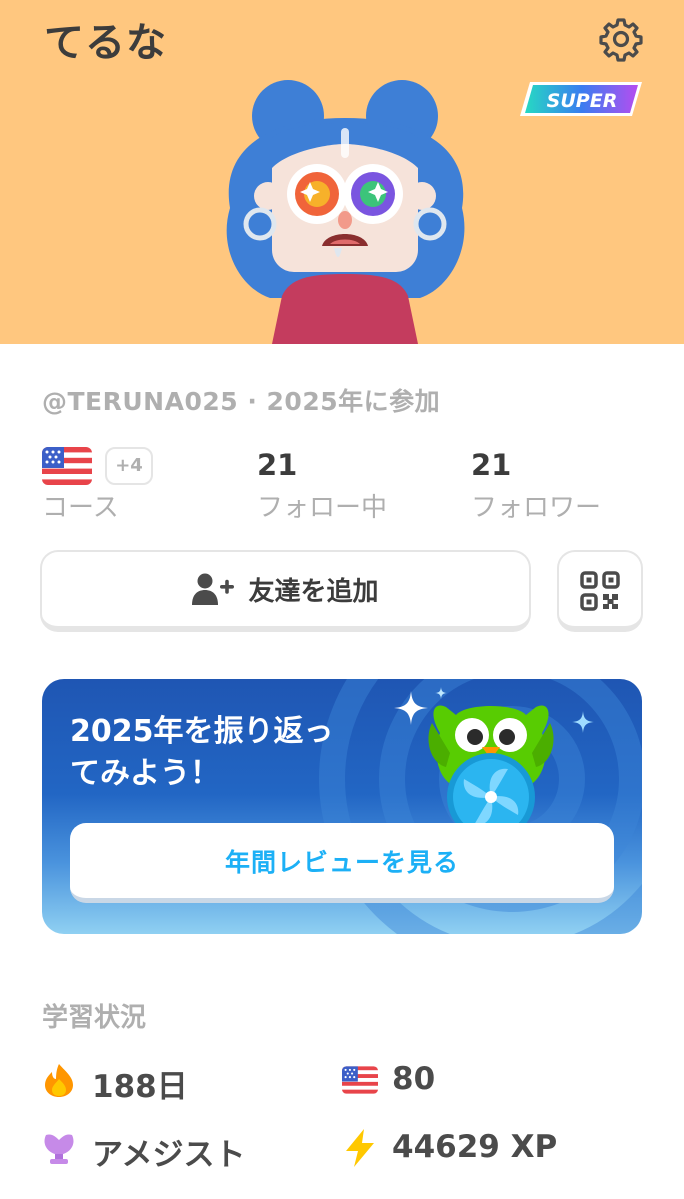 The image size is (684, 1199). I want to click on sparkle-icon, so click(411, 708).